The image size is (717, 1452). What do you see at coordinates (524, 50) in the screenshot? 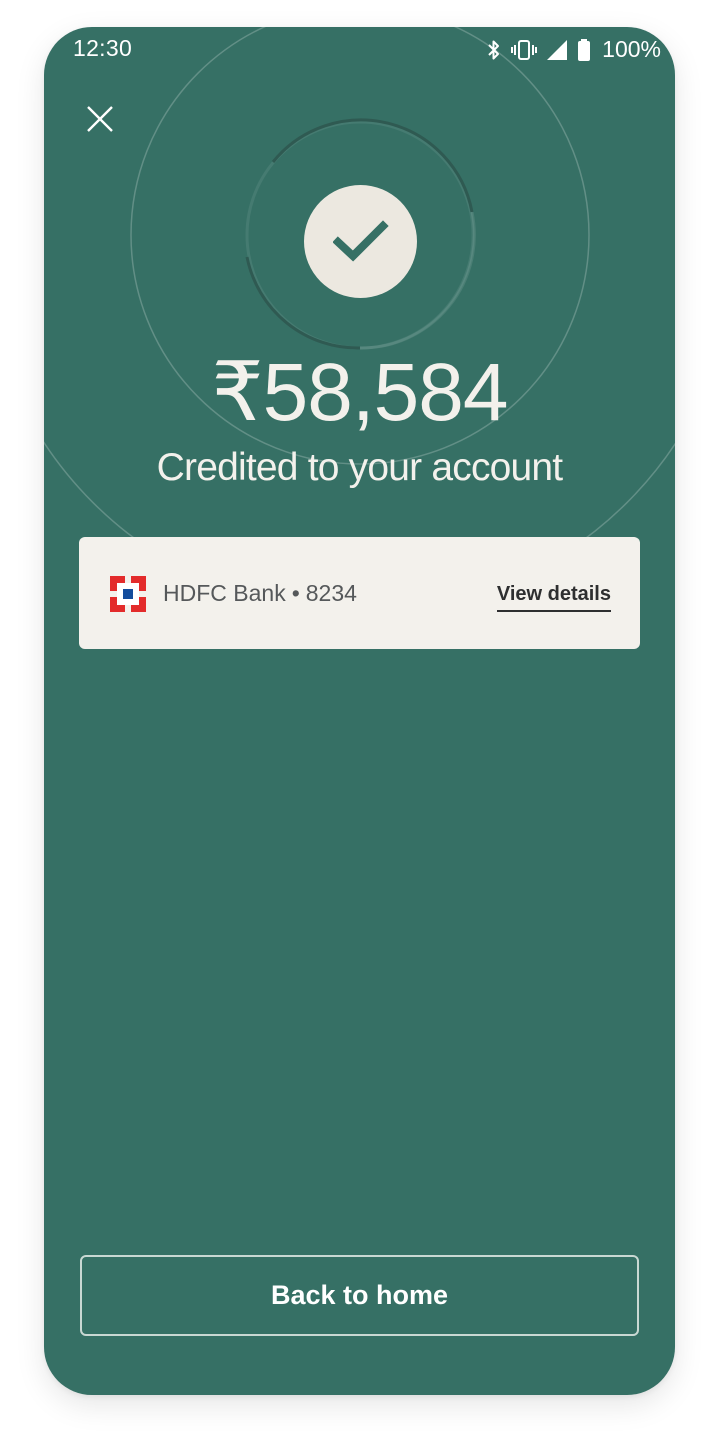
I see `vibrate-icon` at bounding box center [524, 50].